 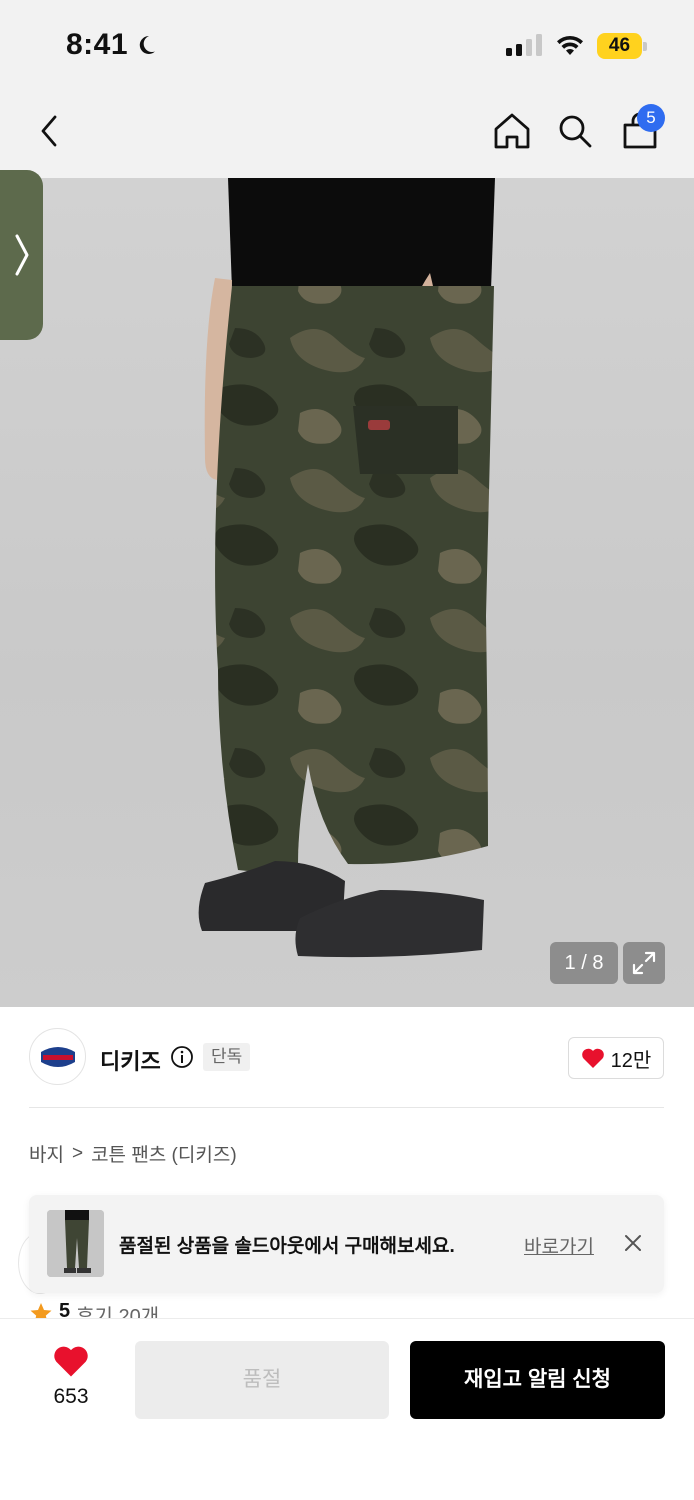 What do you see at coordinates (164, 1153) in the screenshot?
I see `breadcrumb-subcategory: 코튼 팬츠 (디키즈)` at bounding box center [164, 1153].